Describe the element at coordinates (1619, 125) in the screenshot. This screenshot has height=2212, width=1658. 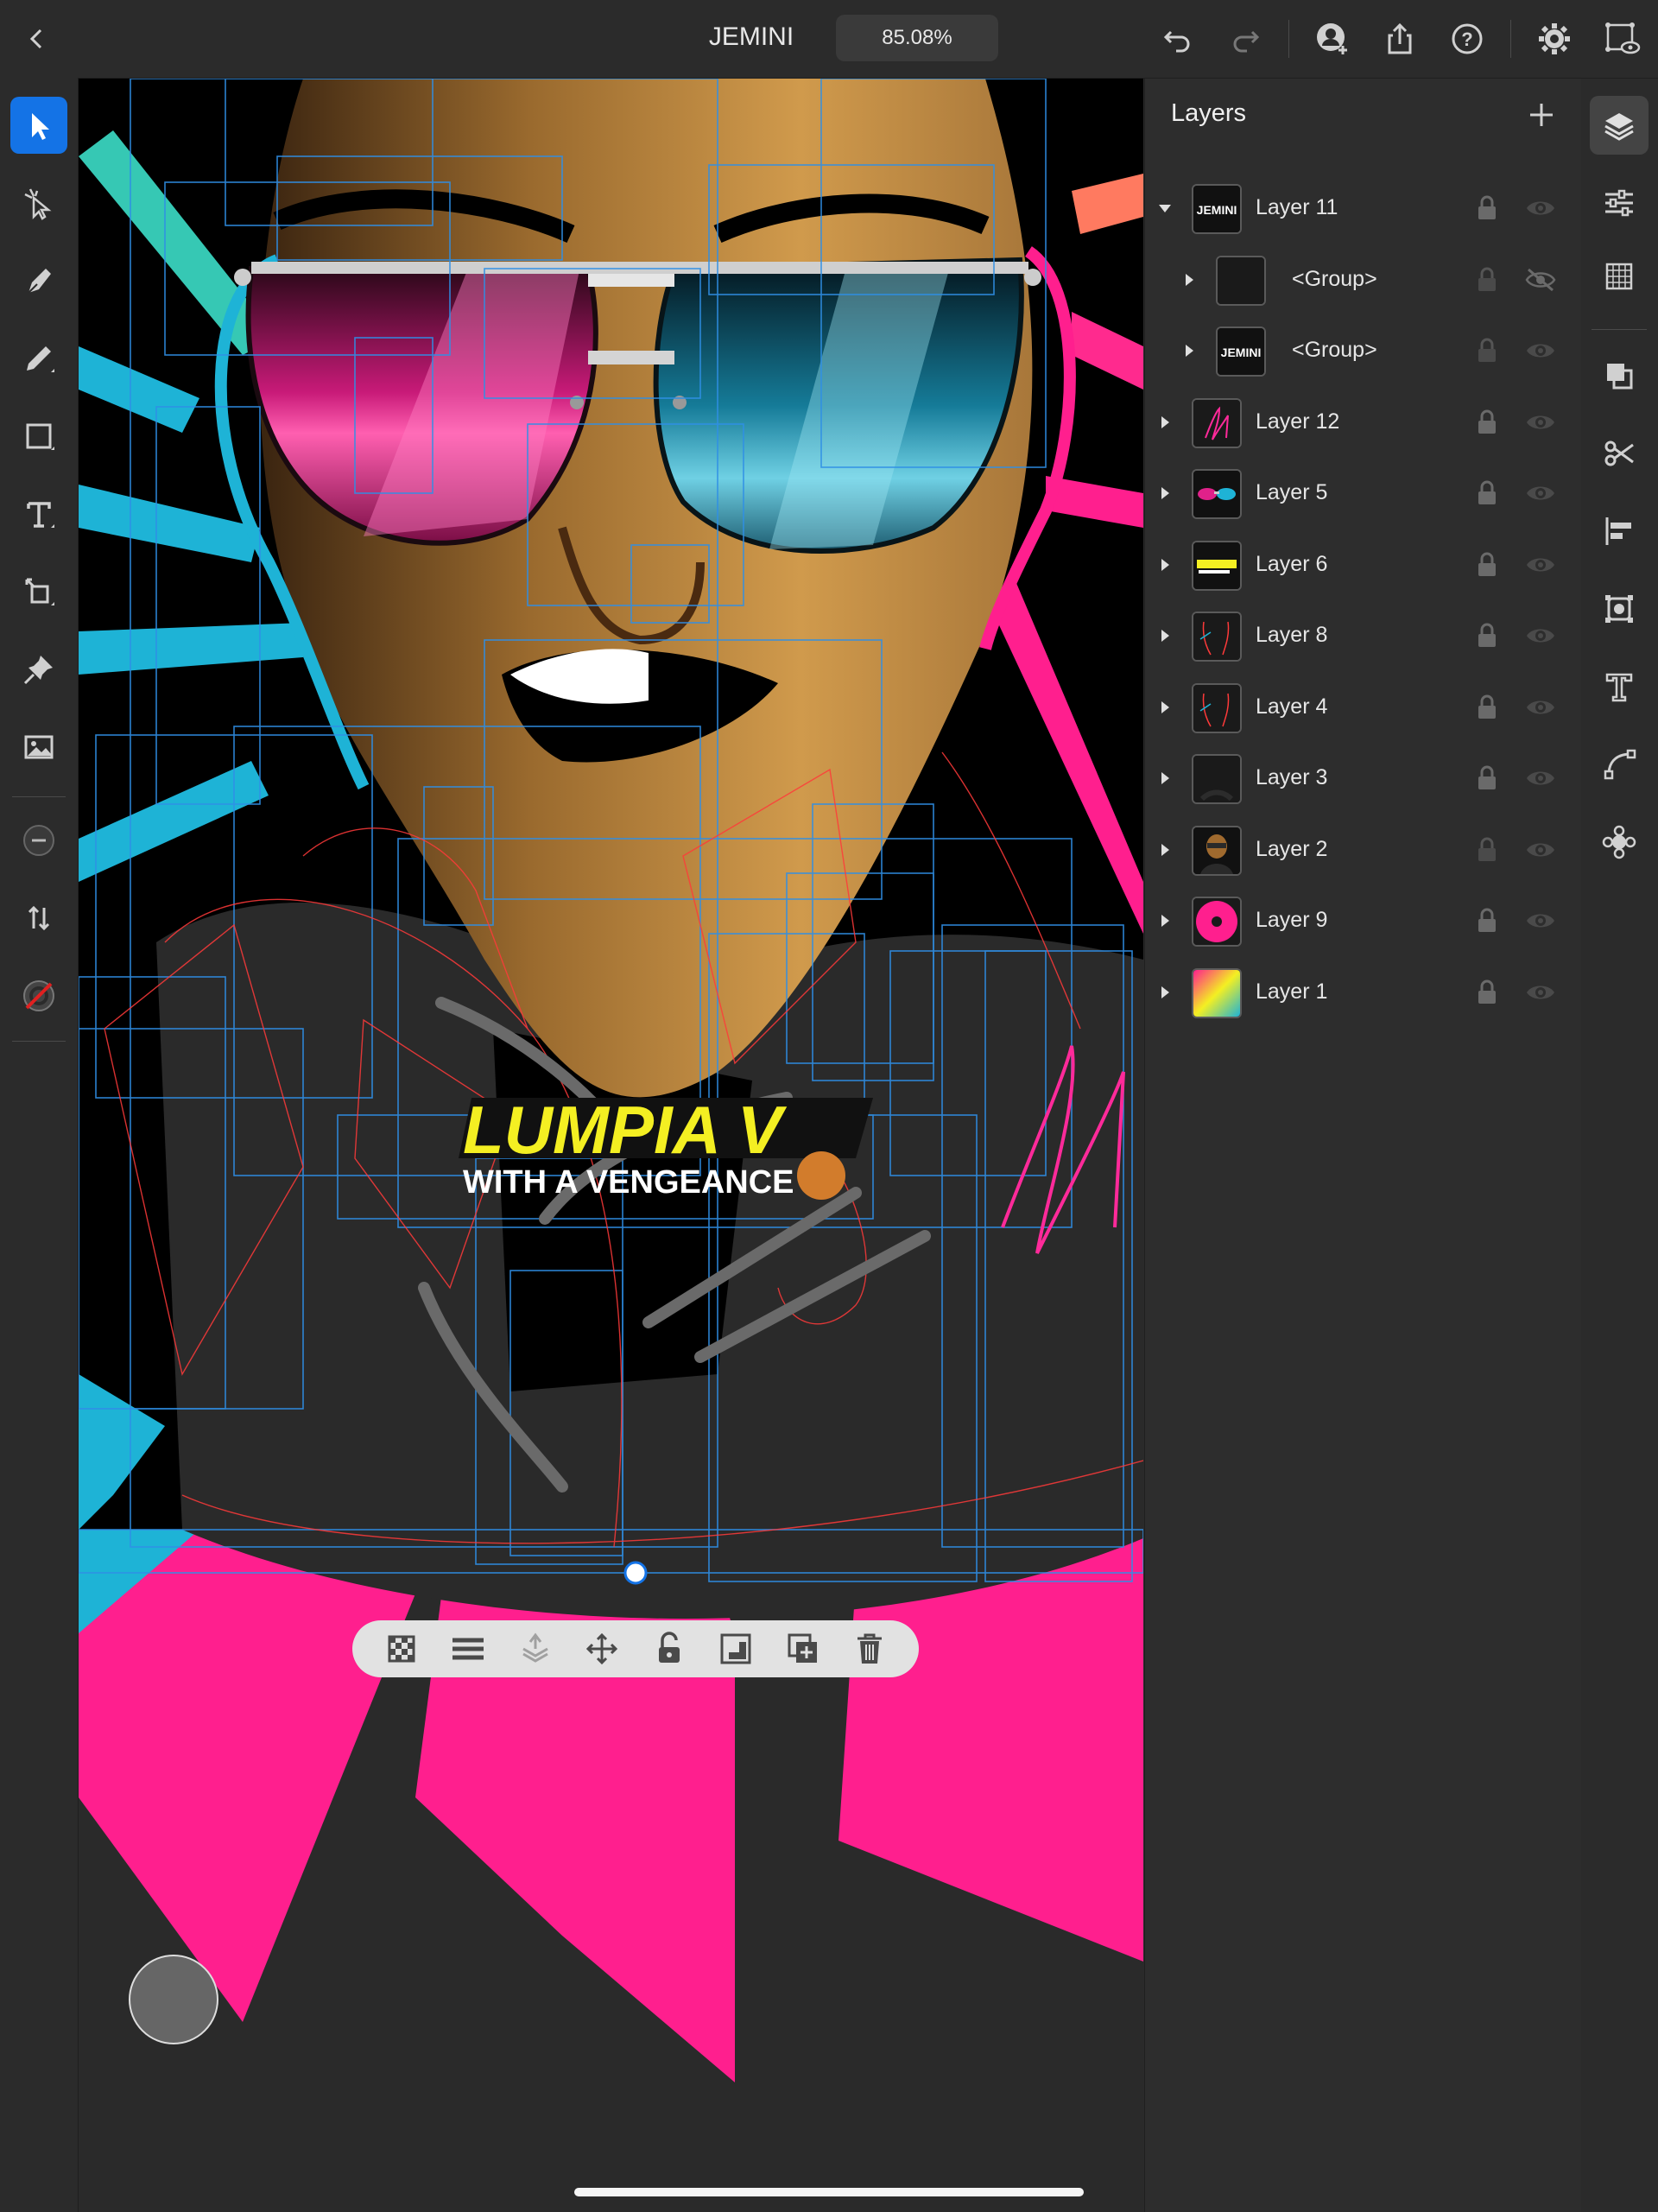
I see `layers-icon` at that location.